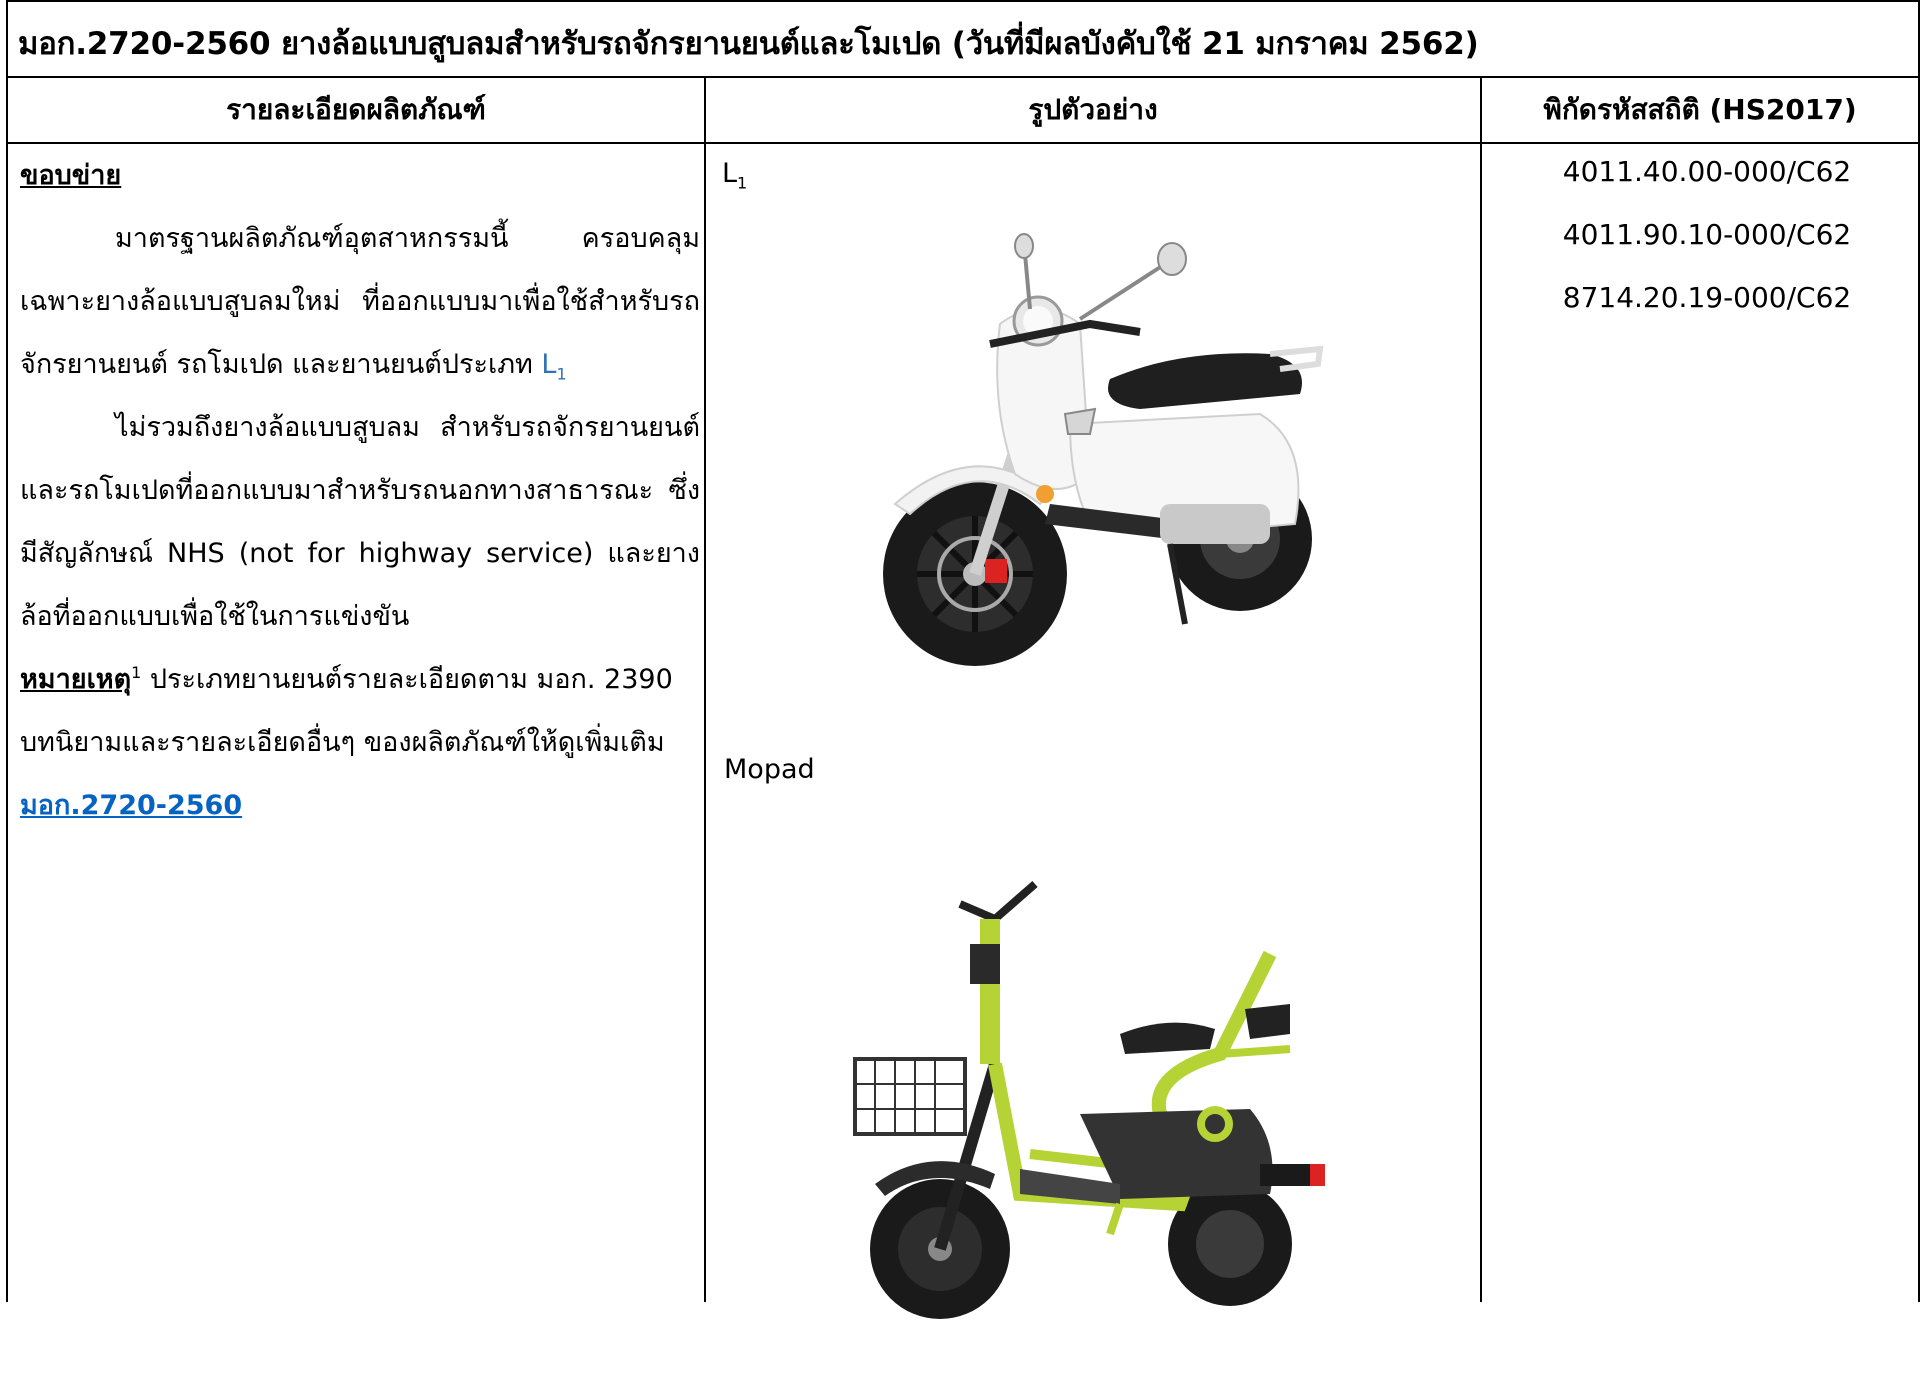  What do you see at coordinates (356, 109) in the screenshot?
I see `header-details: รายละเอียดผลิตภัณฑ์` at bounding box center [356, 109].